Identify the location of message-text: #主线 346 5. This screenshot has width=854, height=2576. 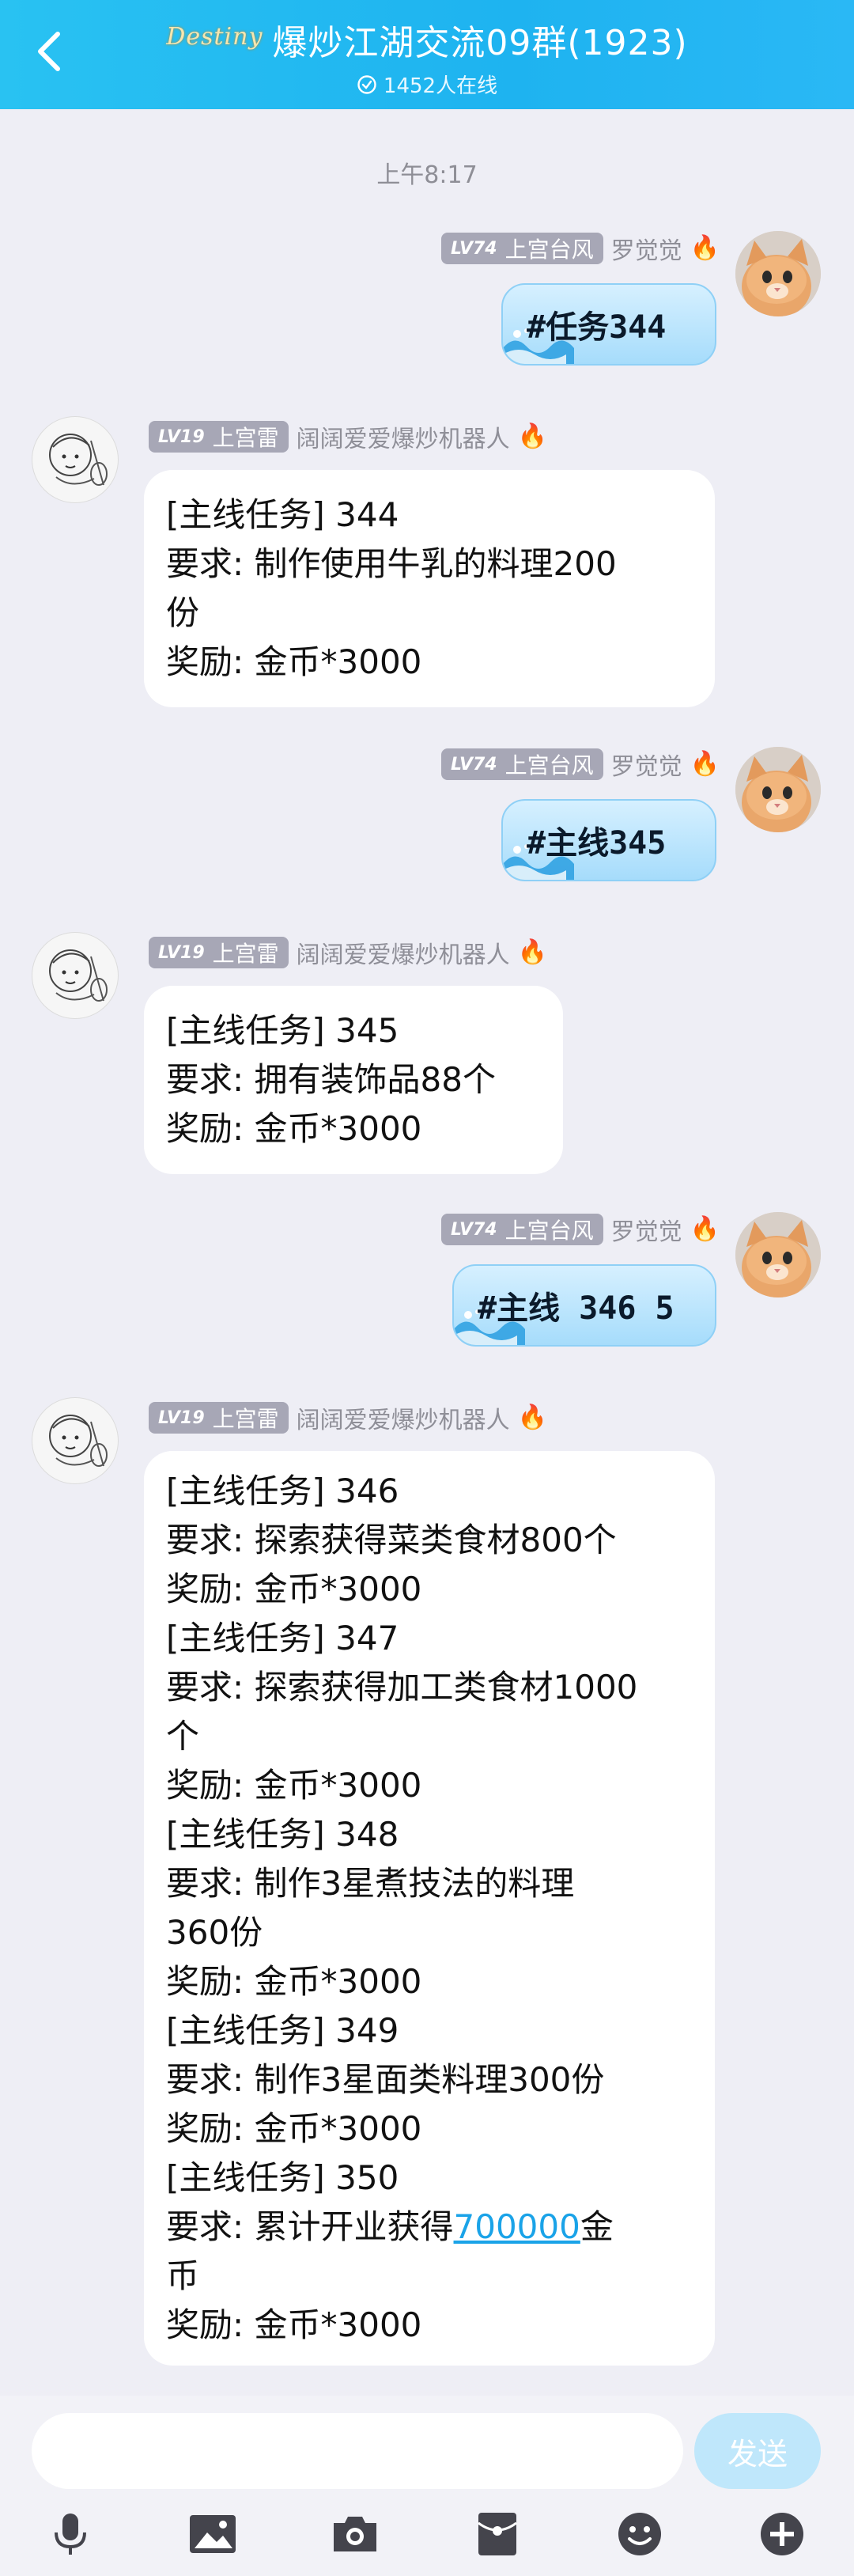
(577, 1308).